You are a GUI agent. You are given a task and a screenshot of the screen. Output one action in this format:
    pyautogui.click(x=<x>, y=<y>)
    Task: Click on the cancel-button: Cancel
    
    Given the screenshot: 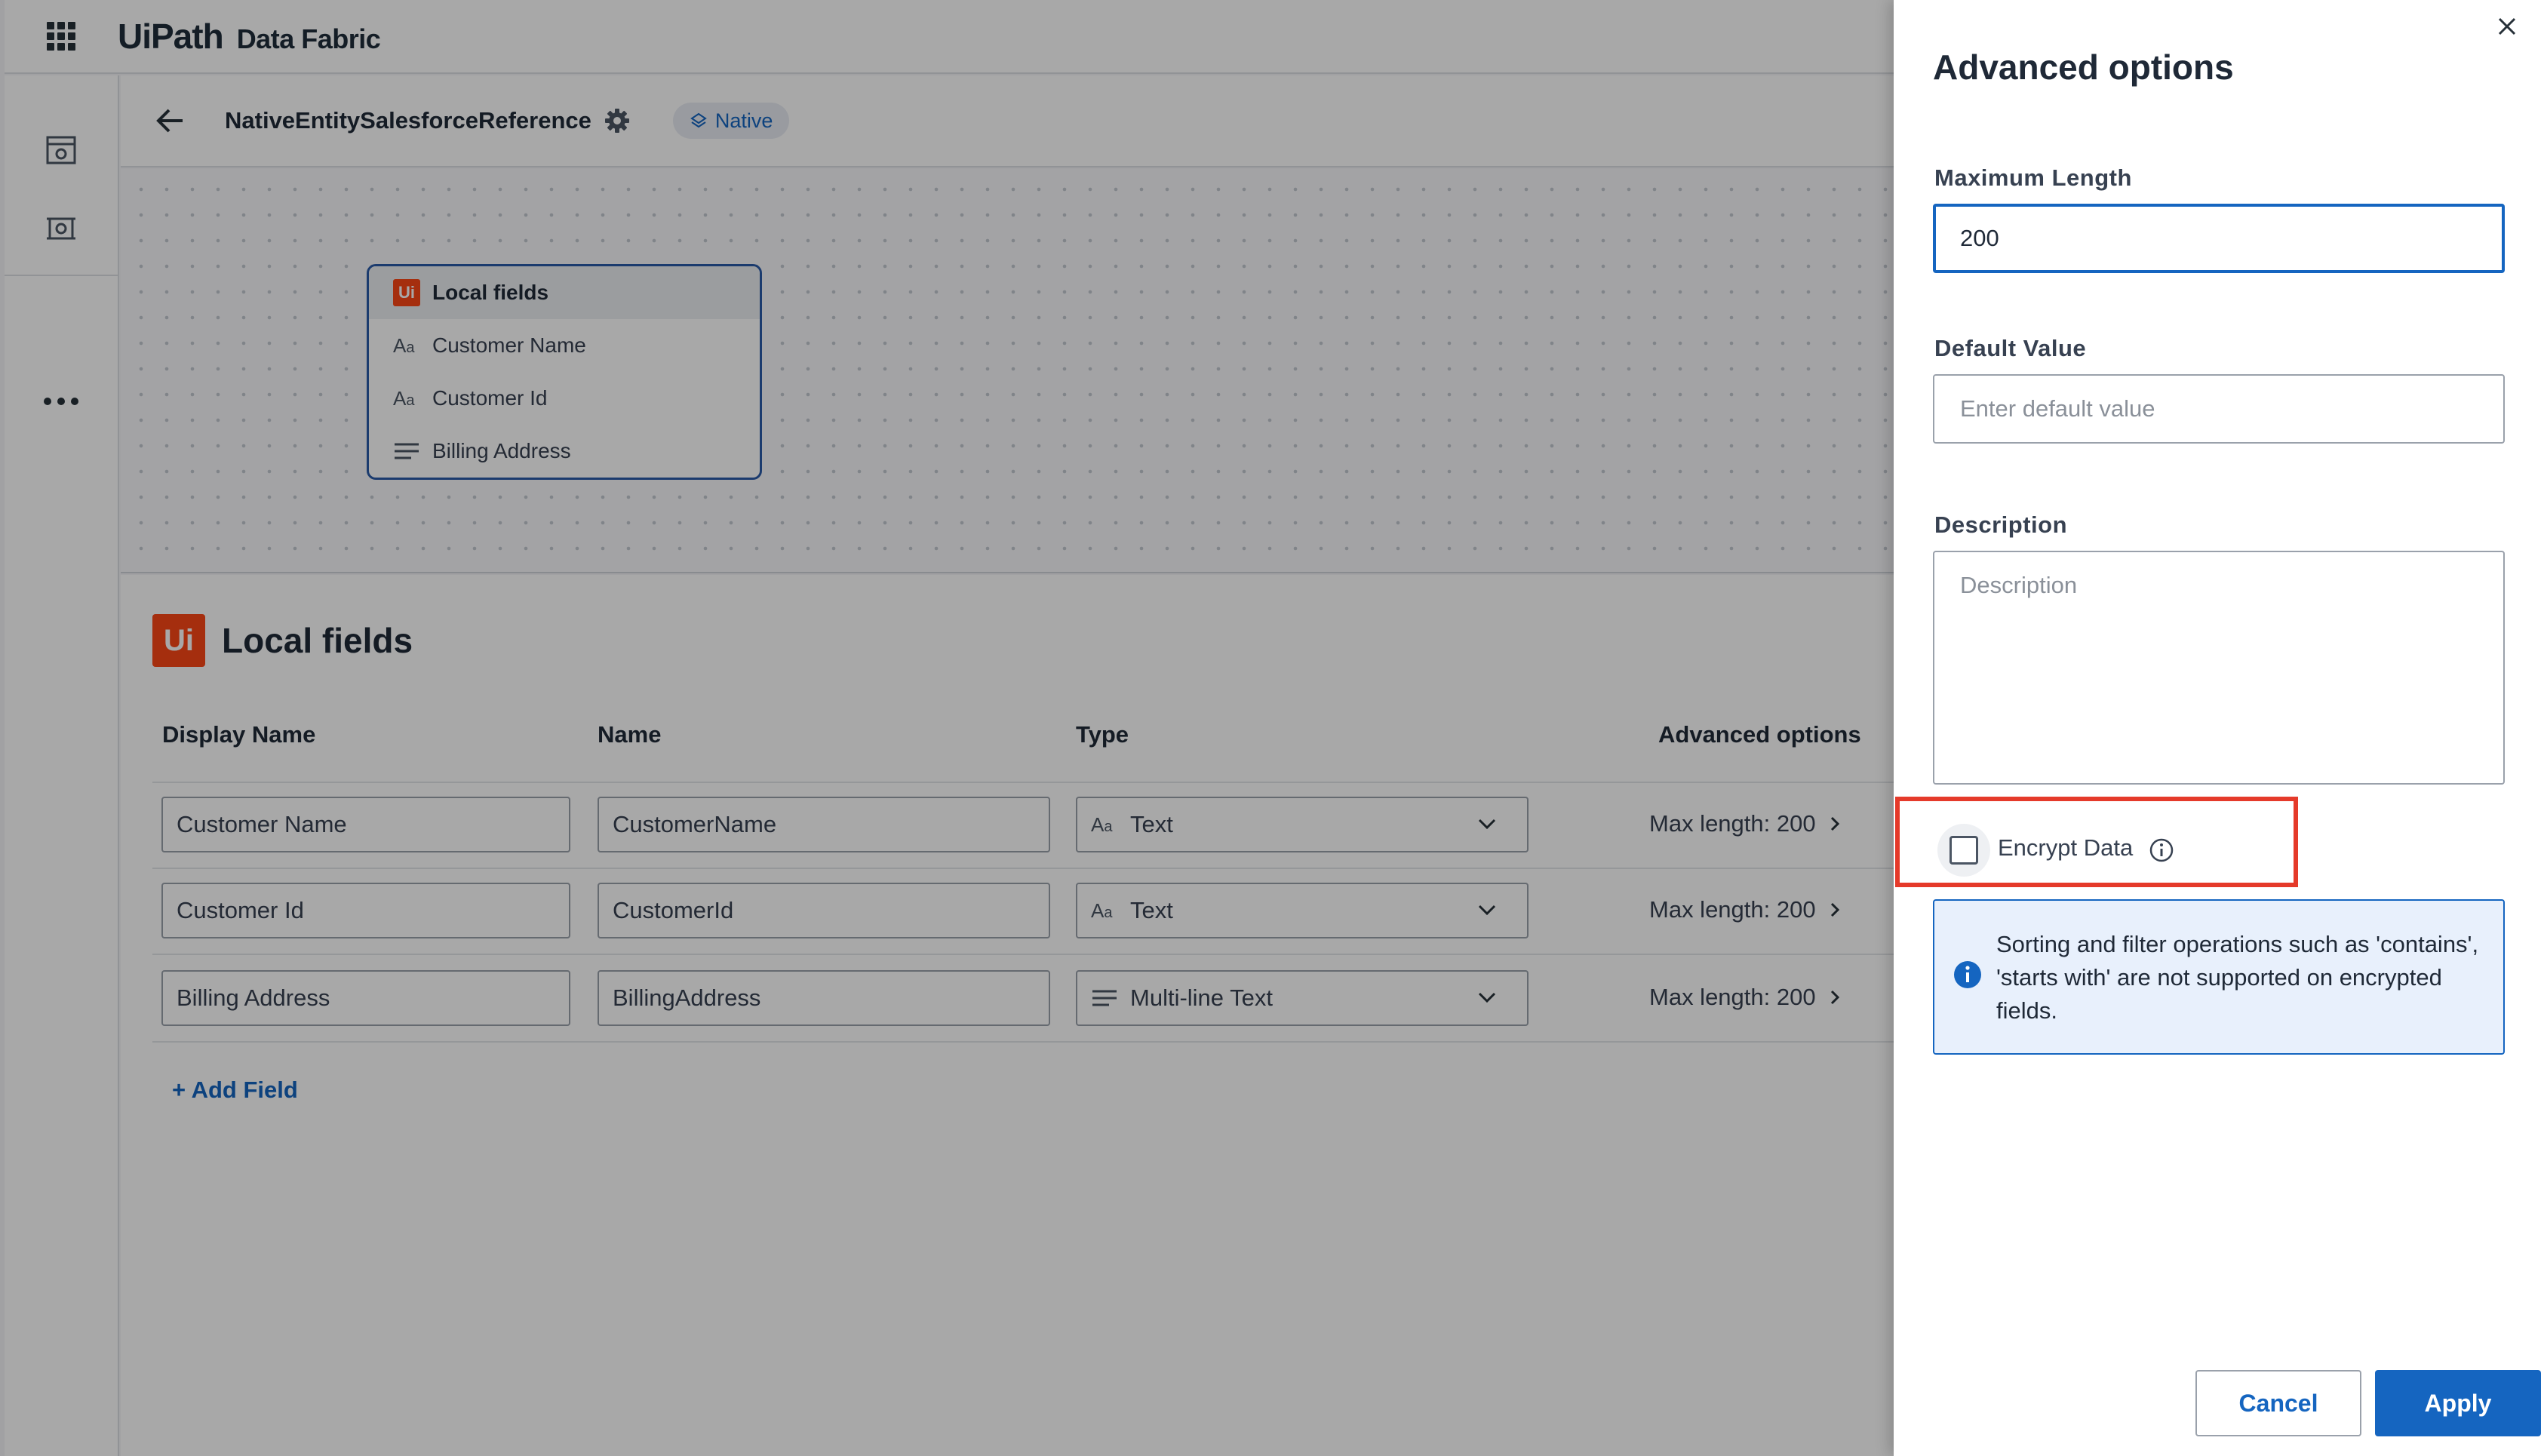 What is the action you would take?
    pyautogui.click(x=2278, y=1403)
    